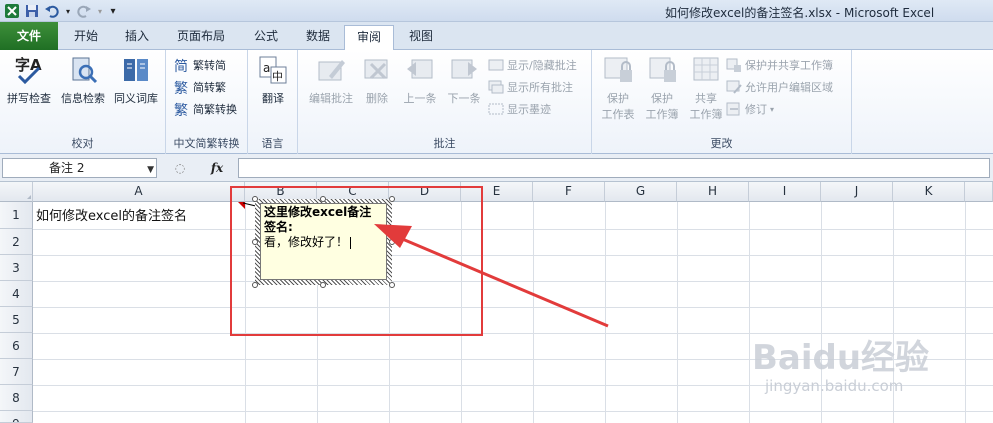 The image size is (993, 423). What do you see at coordinates (530, 87) in the screenshot?
I see `show-all-comments-button: 显示所有批注` at bounding box center [530, 87].